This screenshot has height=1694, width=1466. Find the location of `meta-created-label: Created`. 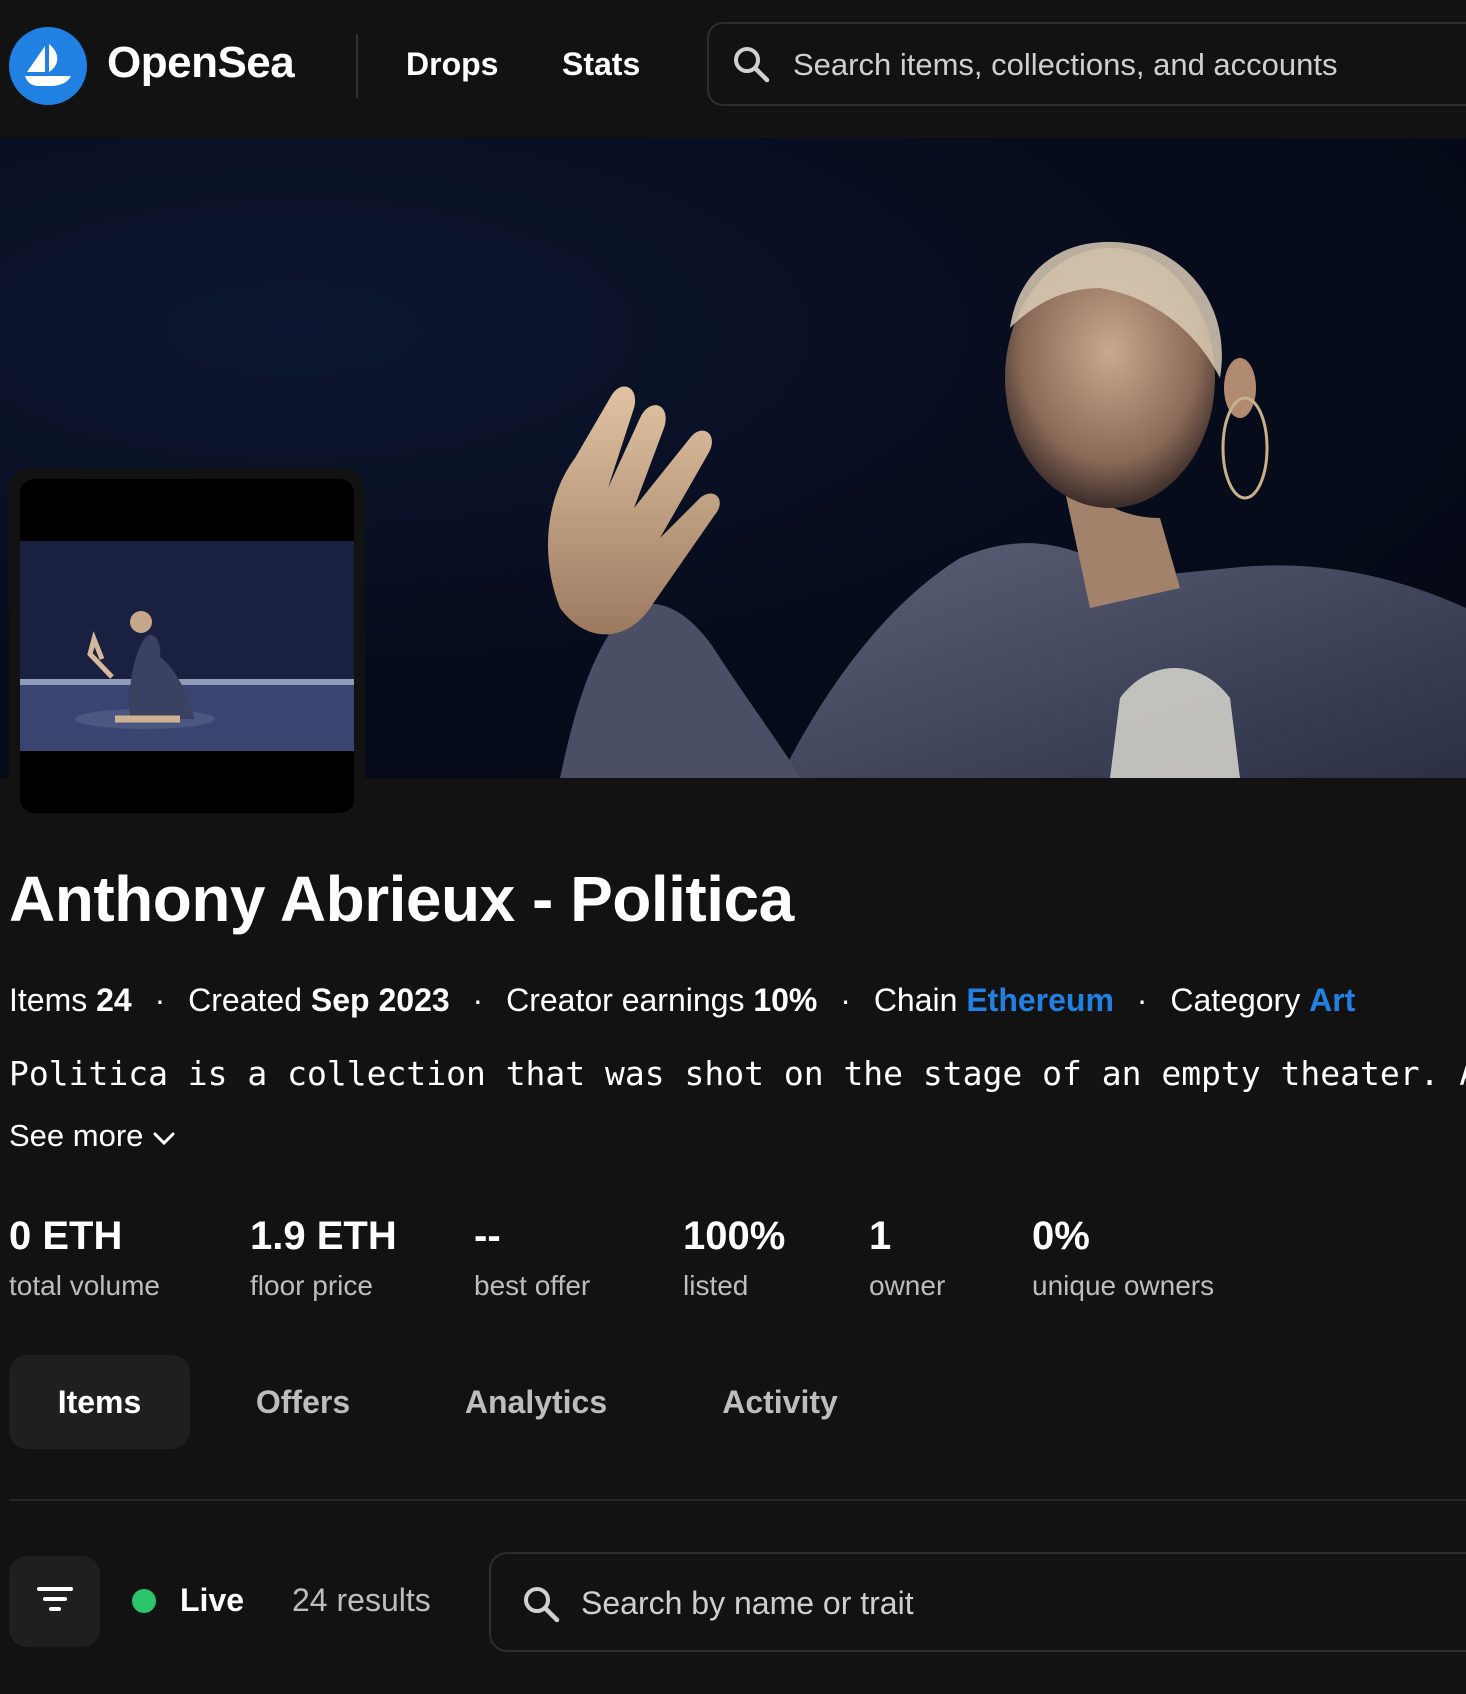

meta-created-label: Created is located at coordinates (245, 1000).